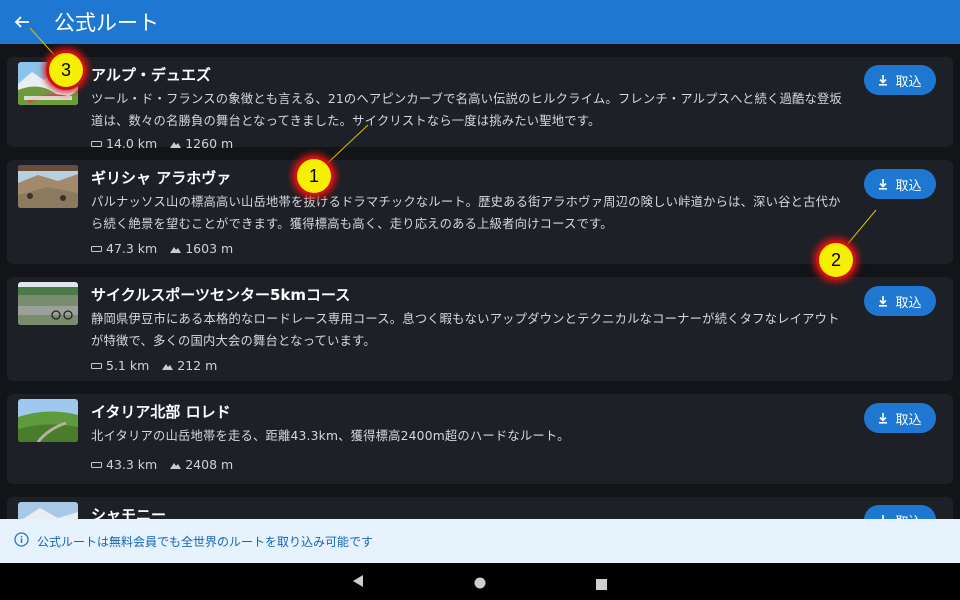 The height and width of the screenshot is (600, 960). What do you see at coordinates (132, 464) in the screenshot?
I see `route-distance: 43.3 km` at bounding box center [132, 464].